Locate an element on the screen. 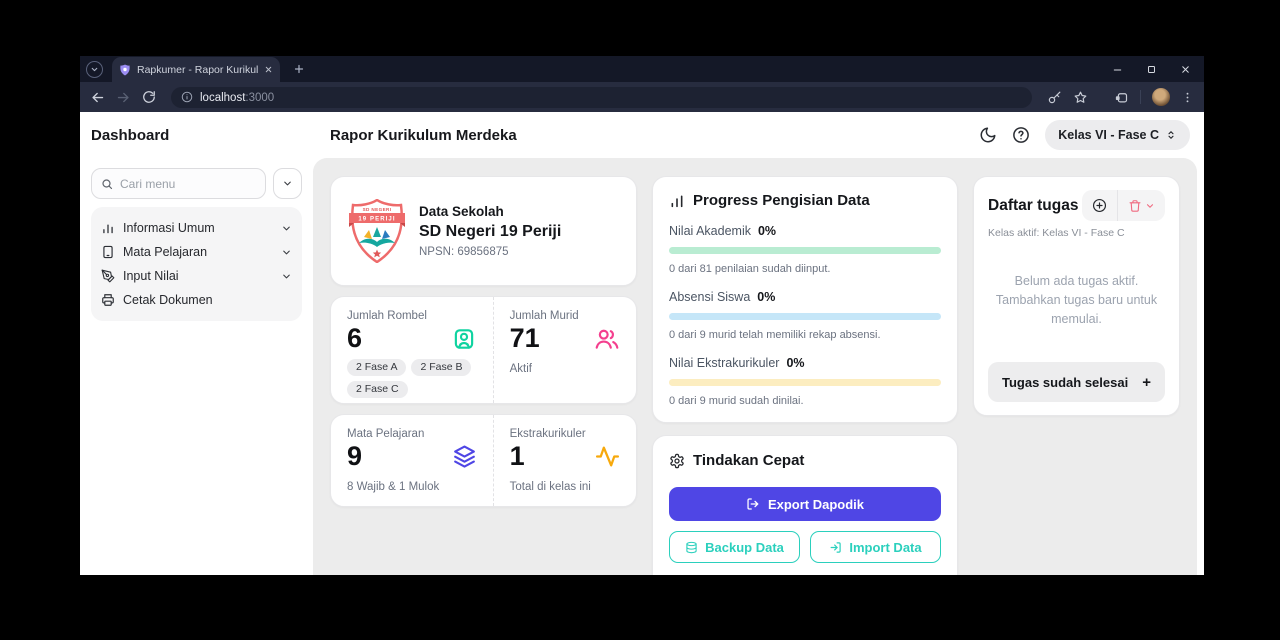 Image resolution: width=1280 pixels, height=640 pixels. tab-title: Rapkumer - Rapor Kurikulum M is located at coordinates (197, 69).